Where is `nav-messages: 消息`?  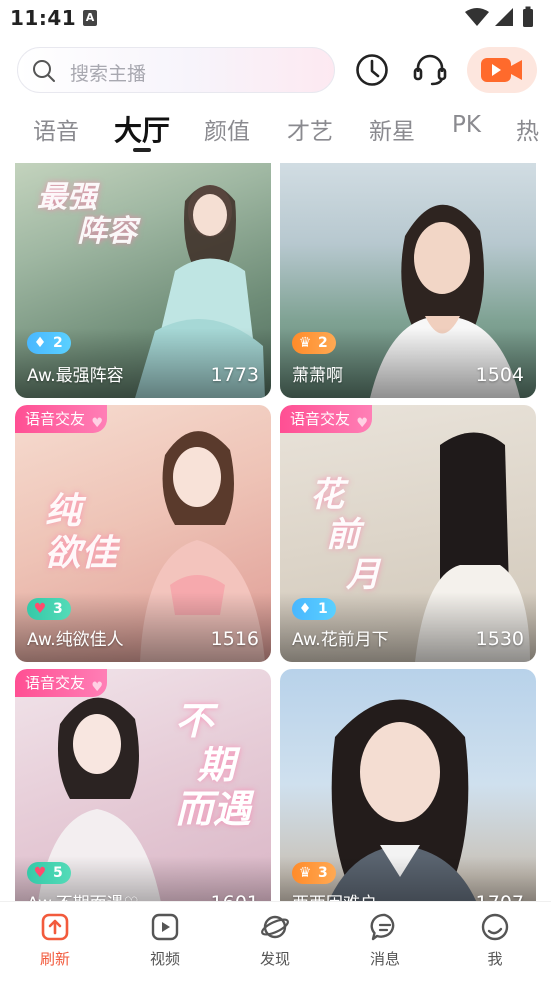
nav-messages: 消息 is located at coordinates (385, 944).